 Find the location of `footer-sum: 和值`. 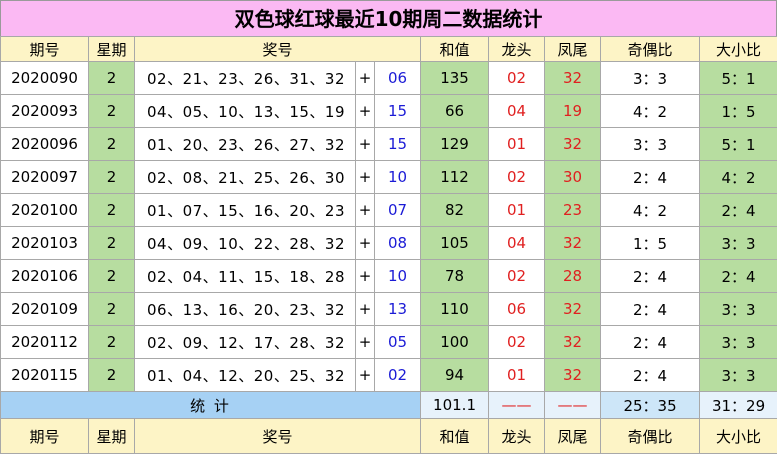

footer-sum: 和值 is located at coordinates (455, 436).